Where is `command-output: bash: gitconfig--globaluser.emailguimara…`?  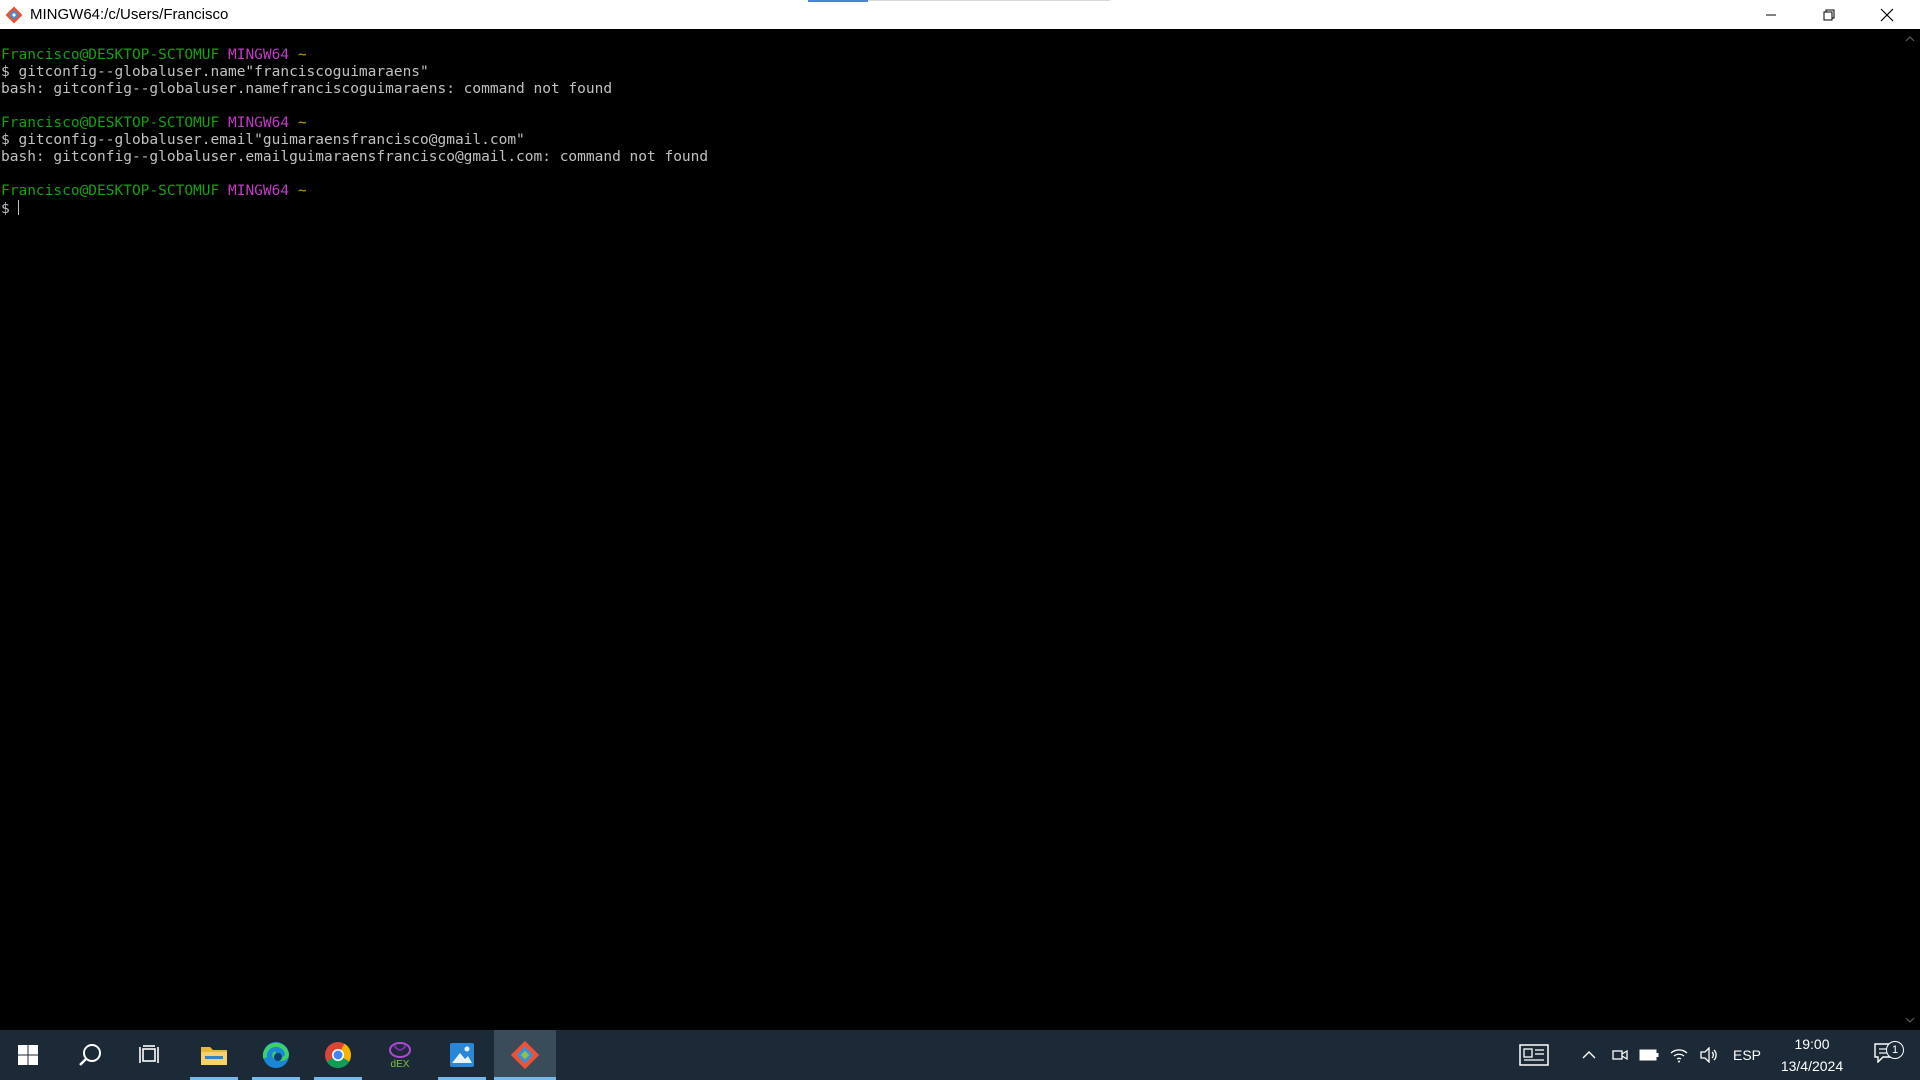
command-output: bash: gitconfig--globaluser.emailguimara… is located at coordinates (355, 157).